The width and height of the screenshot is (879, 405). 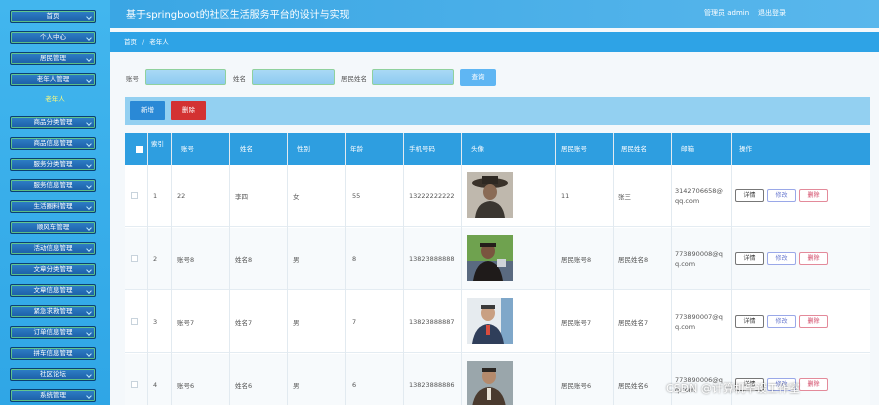 I want to click on cell-resident-name: 居民姓名6, so click(x=633, y=386).